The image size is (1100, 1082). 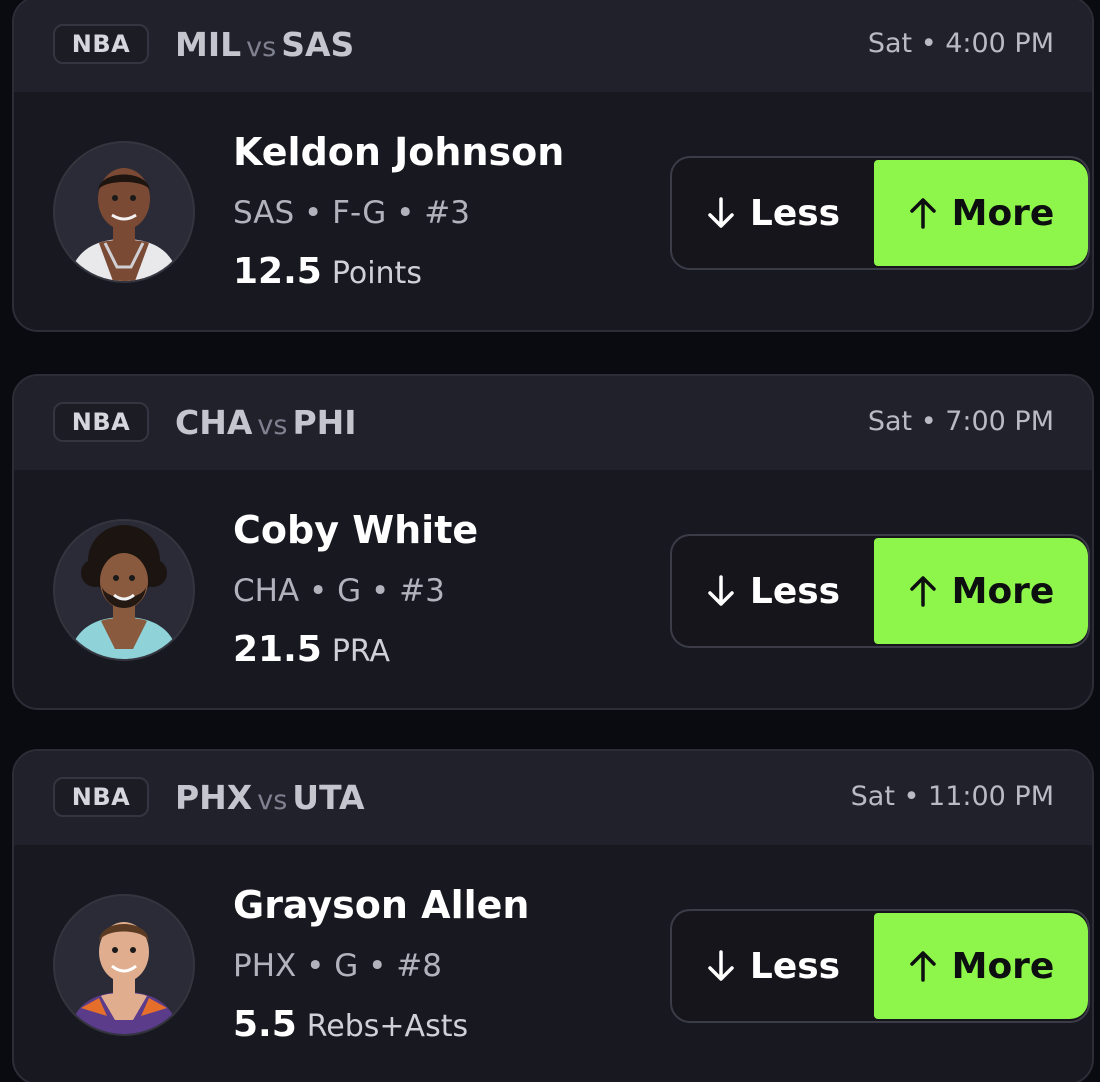 What do you see at coordinates (214, 797) in the screenshot?
I see `home-team: PHX` at bounding box center [214, 797].